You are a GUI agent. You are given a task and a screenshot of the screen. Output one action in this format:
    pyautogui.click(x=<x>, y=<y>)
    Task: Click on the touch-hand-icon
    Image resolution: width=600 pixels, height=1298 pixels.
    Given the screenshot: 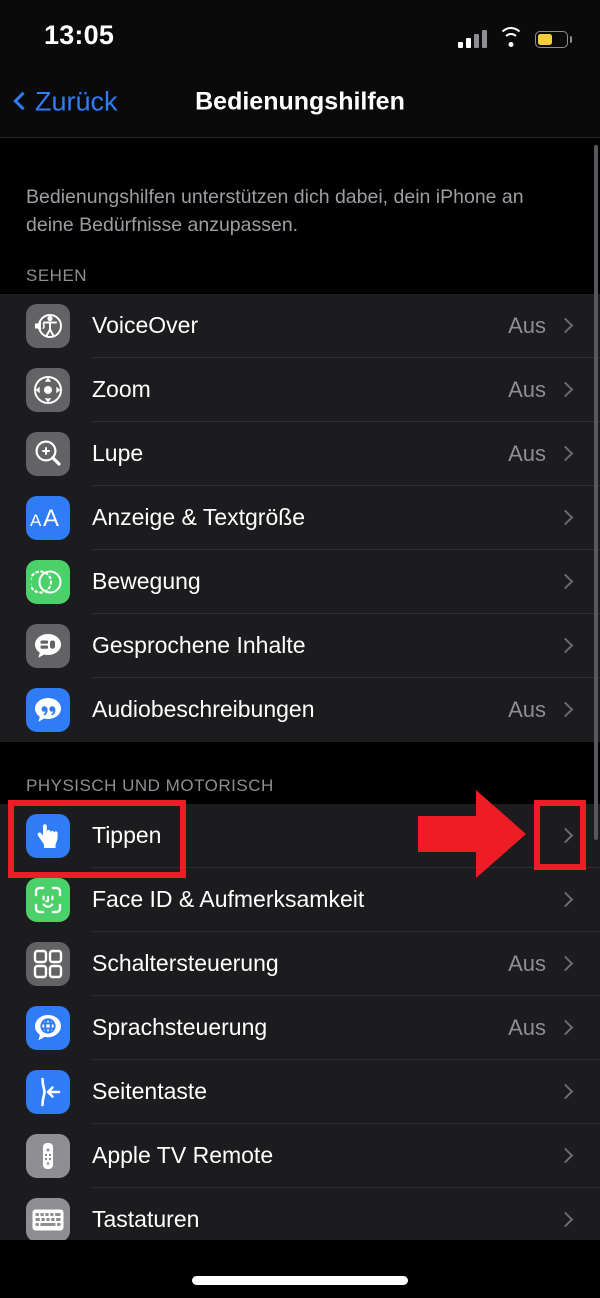 What is the action you would take?
    pyautogui.click(x=48, y=835)
    